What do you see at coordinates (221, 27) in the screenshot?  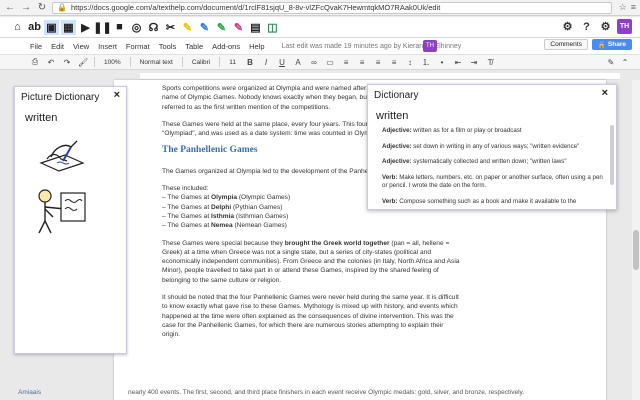 I see `highlighter-green-icon: ✎` at bounding box center [221, 27].